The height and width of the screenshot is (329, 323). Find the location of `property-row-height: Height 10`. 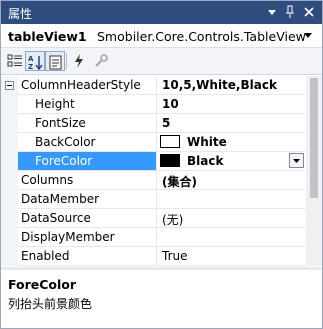

property-row-height: Height 10 is located at coordinates (153, 104).